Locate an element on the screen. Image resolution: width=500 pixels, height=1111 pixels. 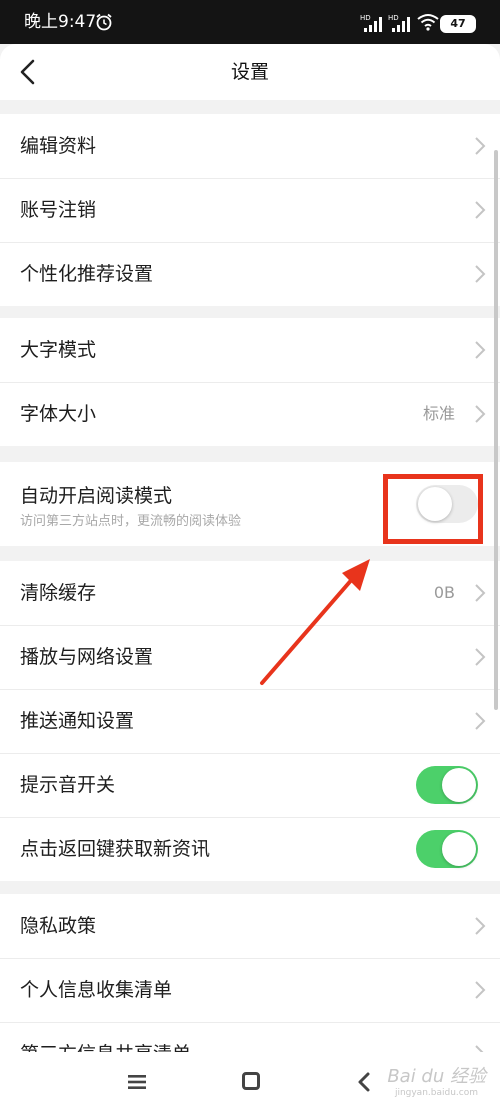
scrollbar is located at coordinates (496, 430).